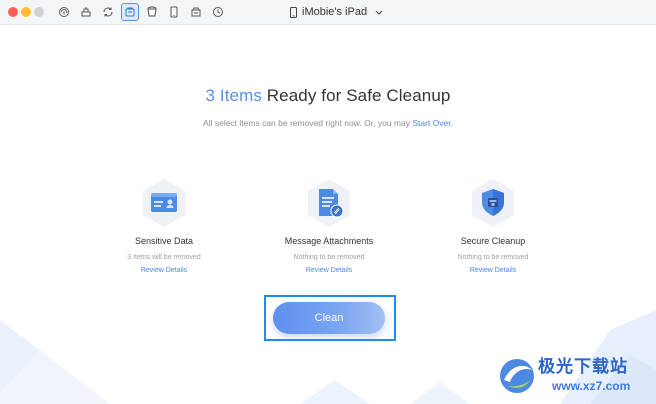 This screenshot has height=404, width=656. Describe the element at coordinates (196, 12) in the screenshot. I see `archive-icon` at that location.